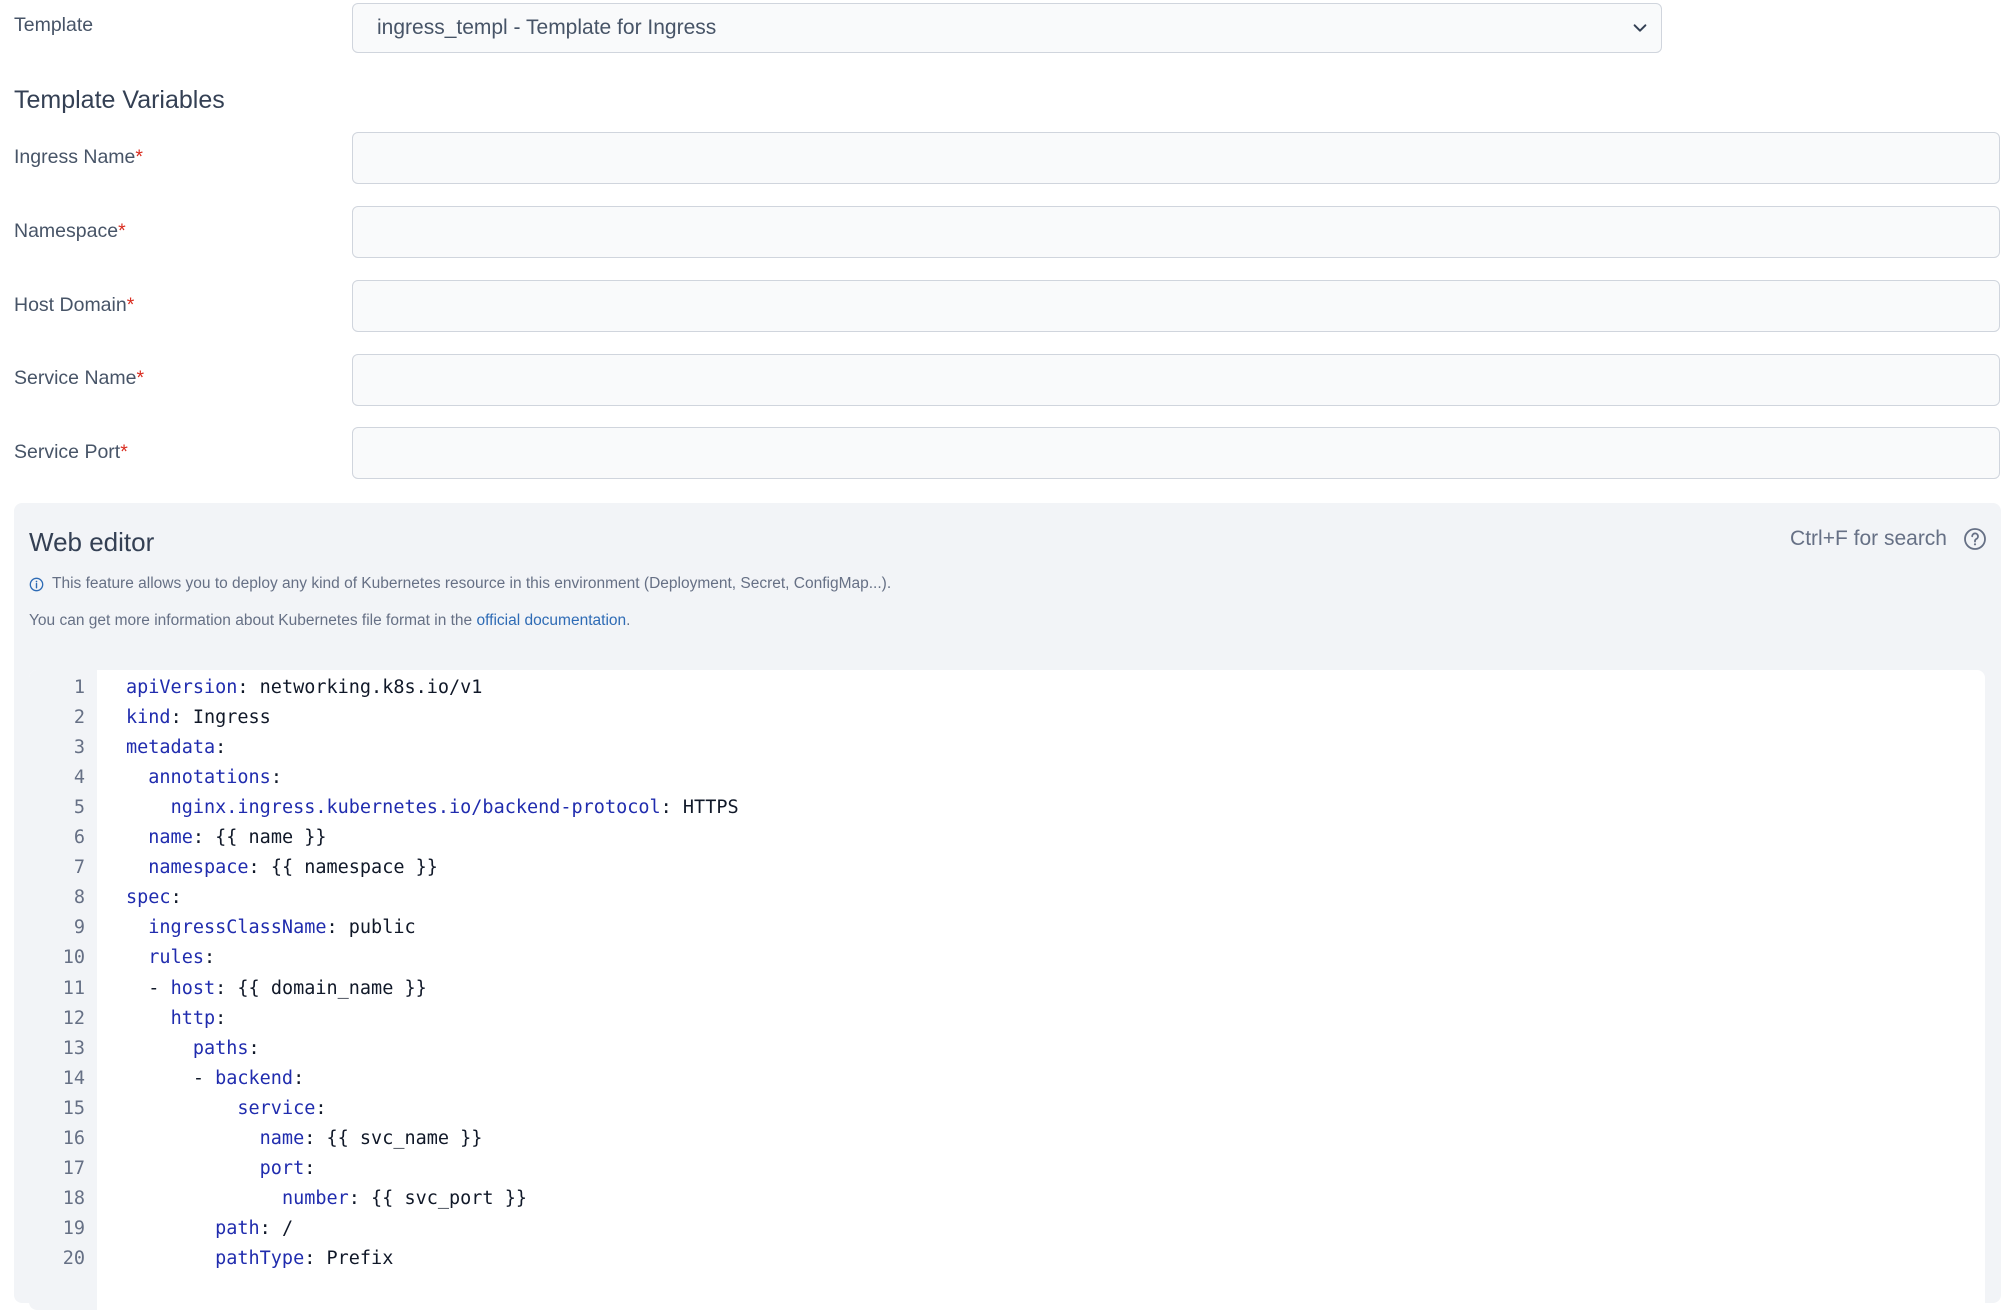 This screenshot has width=2015, height=1310. What do you see at coordinates (54, 25) in the screenshot?
I see `template-label: Template` at bounding box center [54, 25].